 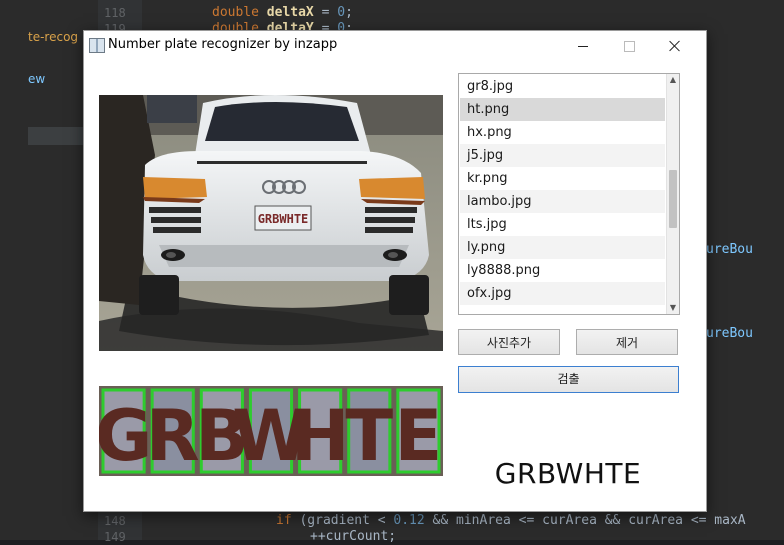 What do you see at coordinates (673, 308) in the screenshot?
I see `scroll-down-icon: ▼` at bounding box center [673, 308].